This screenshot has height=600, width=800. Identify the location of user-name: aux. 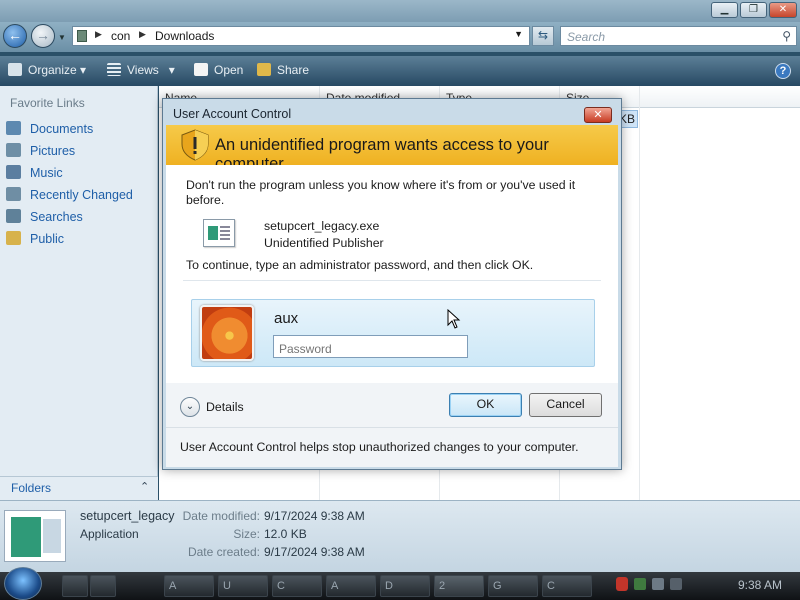
(286, 318).